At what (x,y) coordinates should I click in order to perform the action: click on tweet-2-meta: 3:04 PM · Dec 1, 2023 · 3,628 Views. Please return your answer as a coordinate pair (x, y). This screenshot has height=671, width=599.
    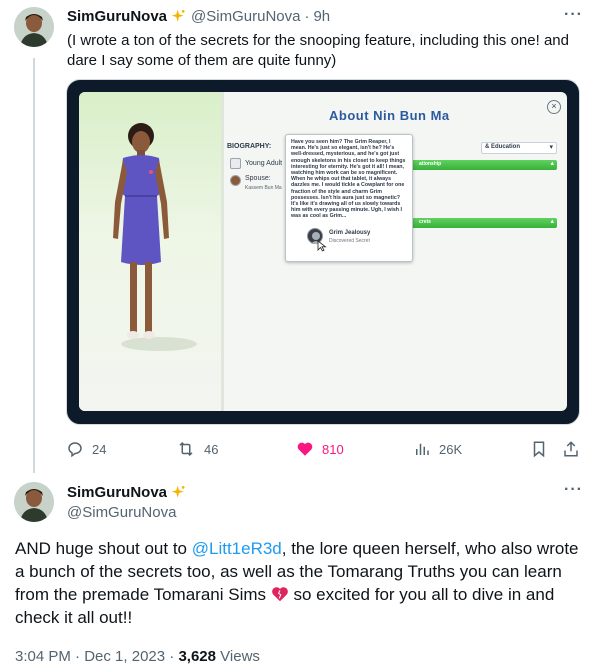
    Looking at the image, I should click on (137, 656).